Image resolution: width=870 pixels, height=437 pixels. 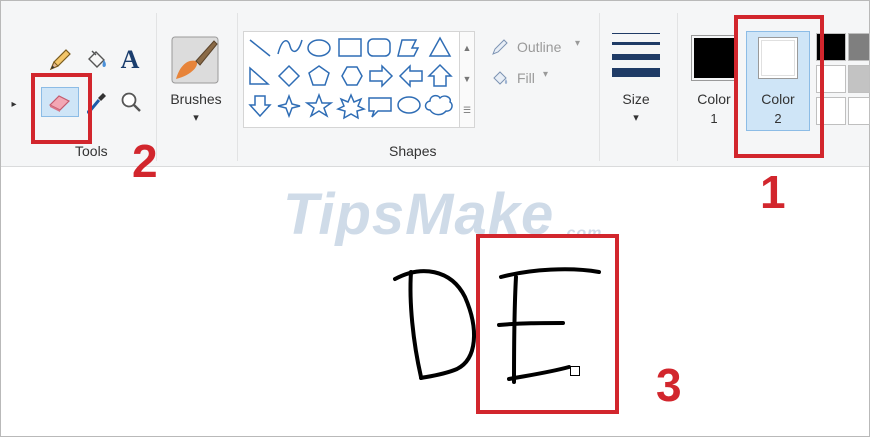 I want to click on magnifier-icon, so click(x=131, y=102).